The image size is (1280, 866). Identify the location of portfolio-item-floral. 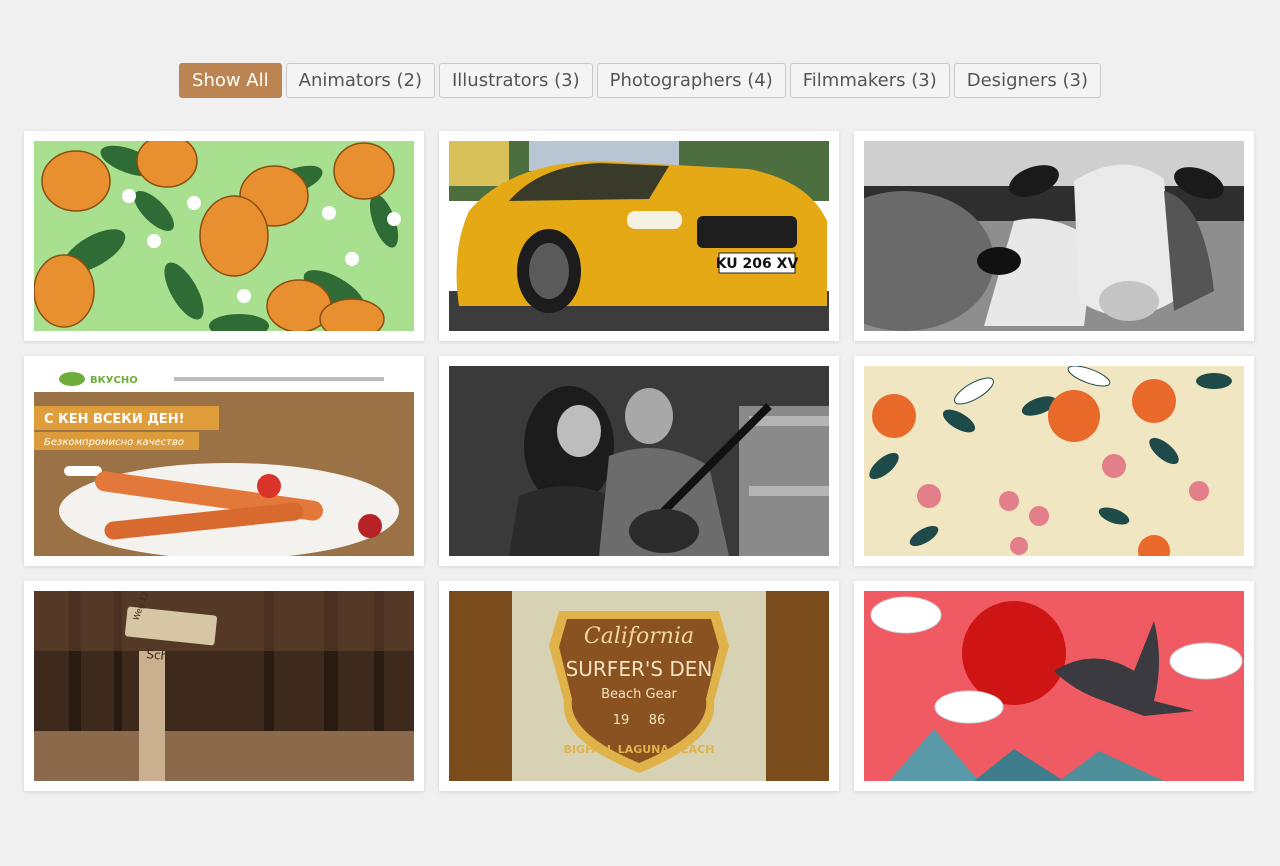
(1054, 461).